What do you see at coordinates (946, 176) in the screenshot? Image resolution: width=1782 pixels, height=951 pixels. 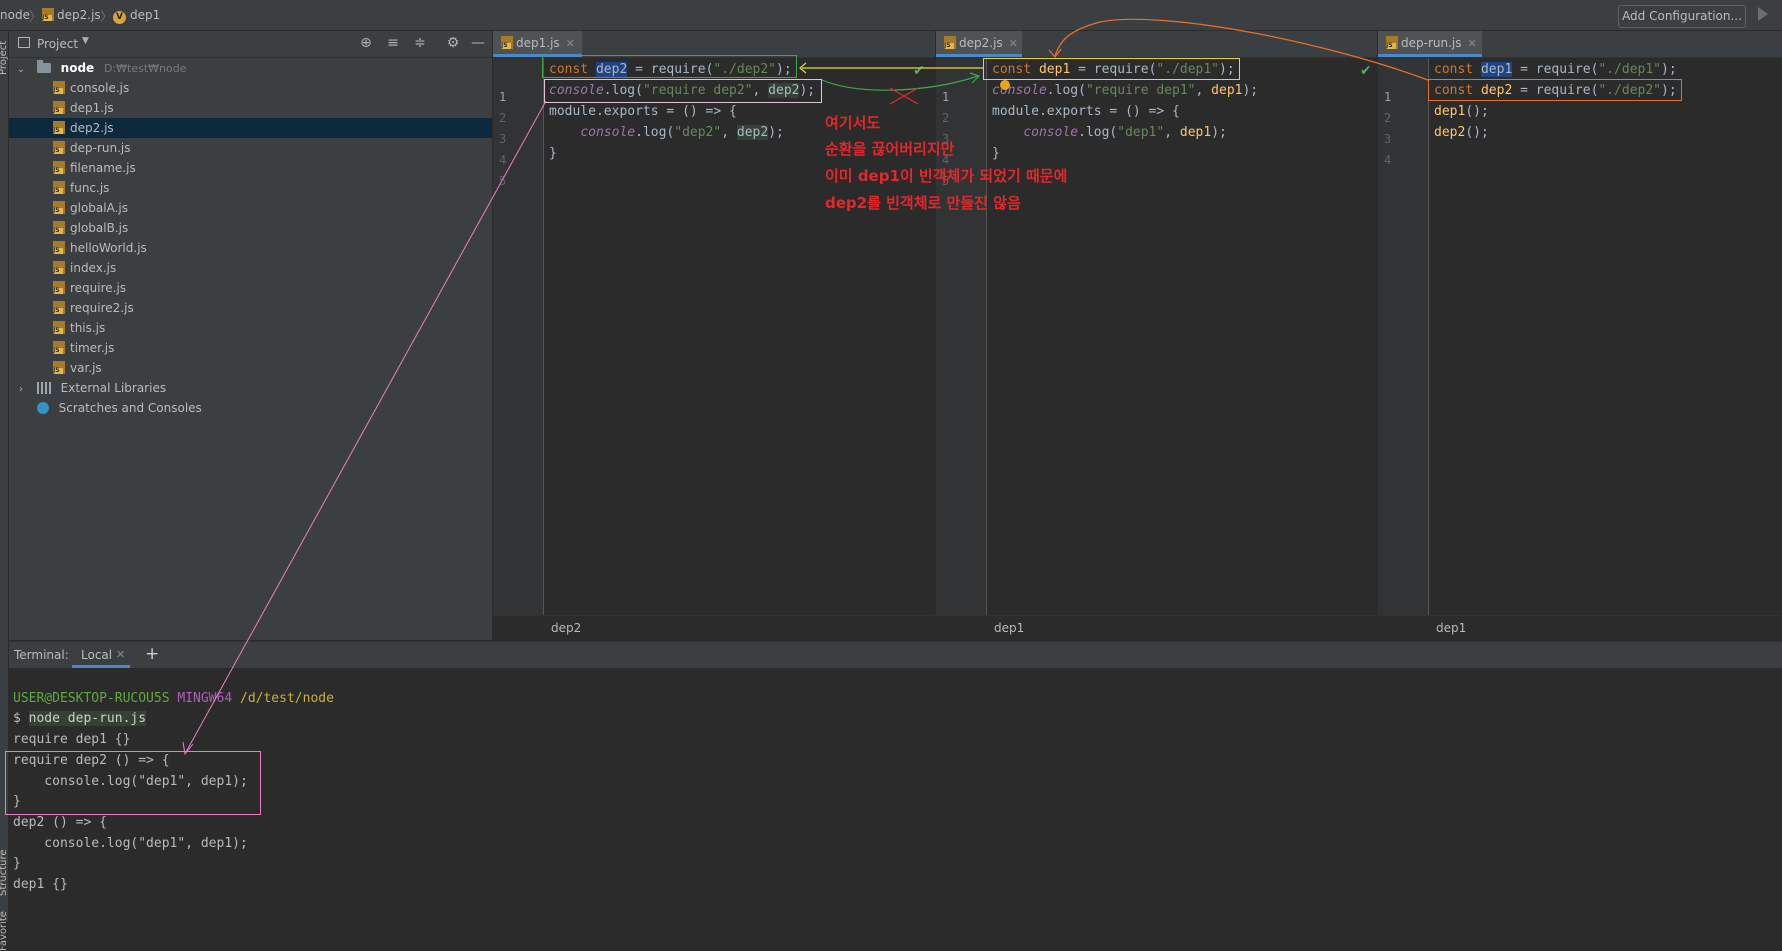 I see `annotation-text-line-3: 이미 dep1이 빈객체가 되었기 때문에` at bounding box center [946, 176].